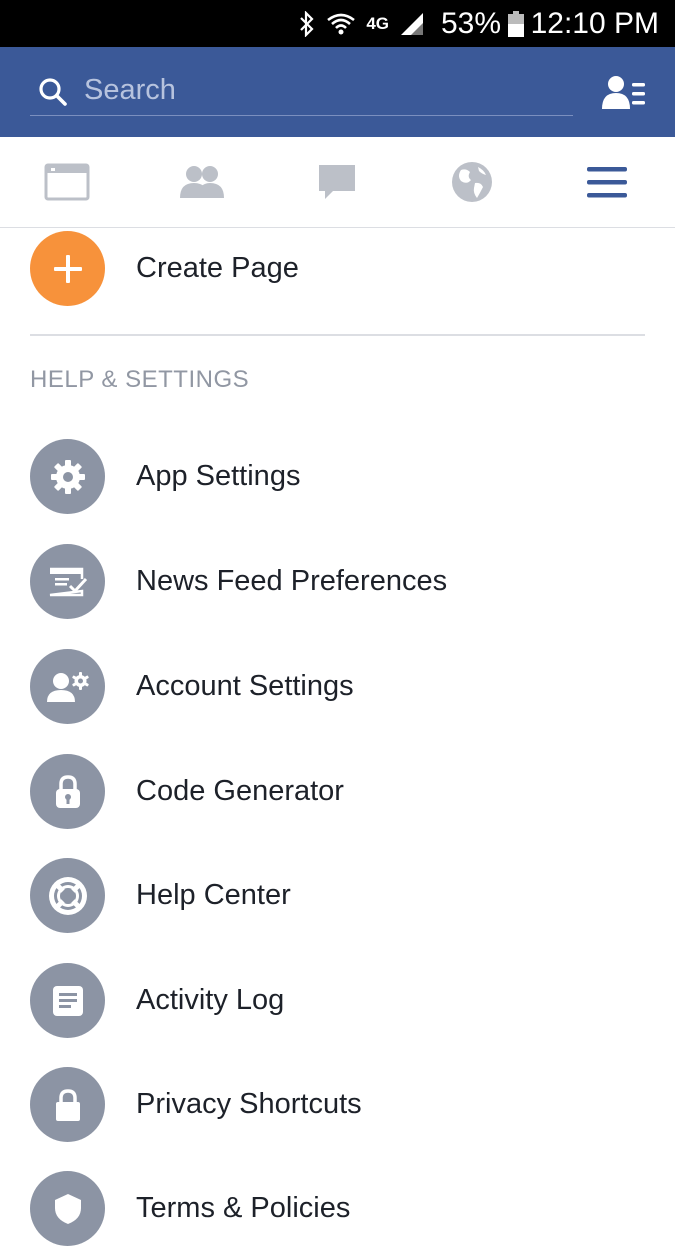 Image resolution: width=675 pixels, height=1258 pixels. I want to click on notifications-globe-icon, so click(472, 182).